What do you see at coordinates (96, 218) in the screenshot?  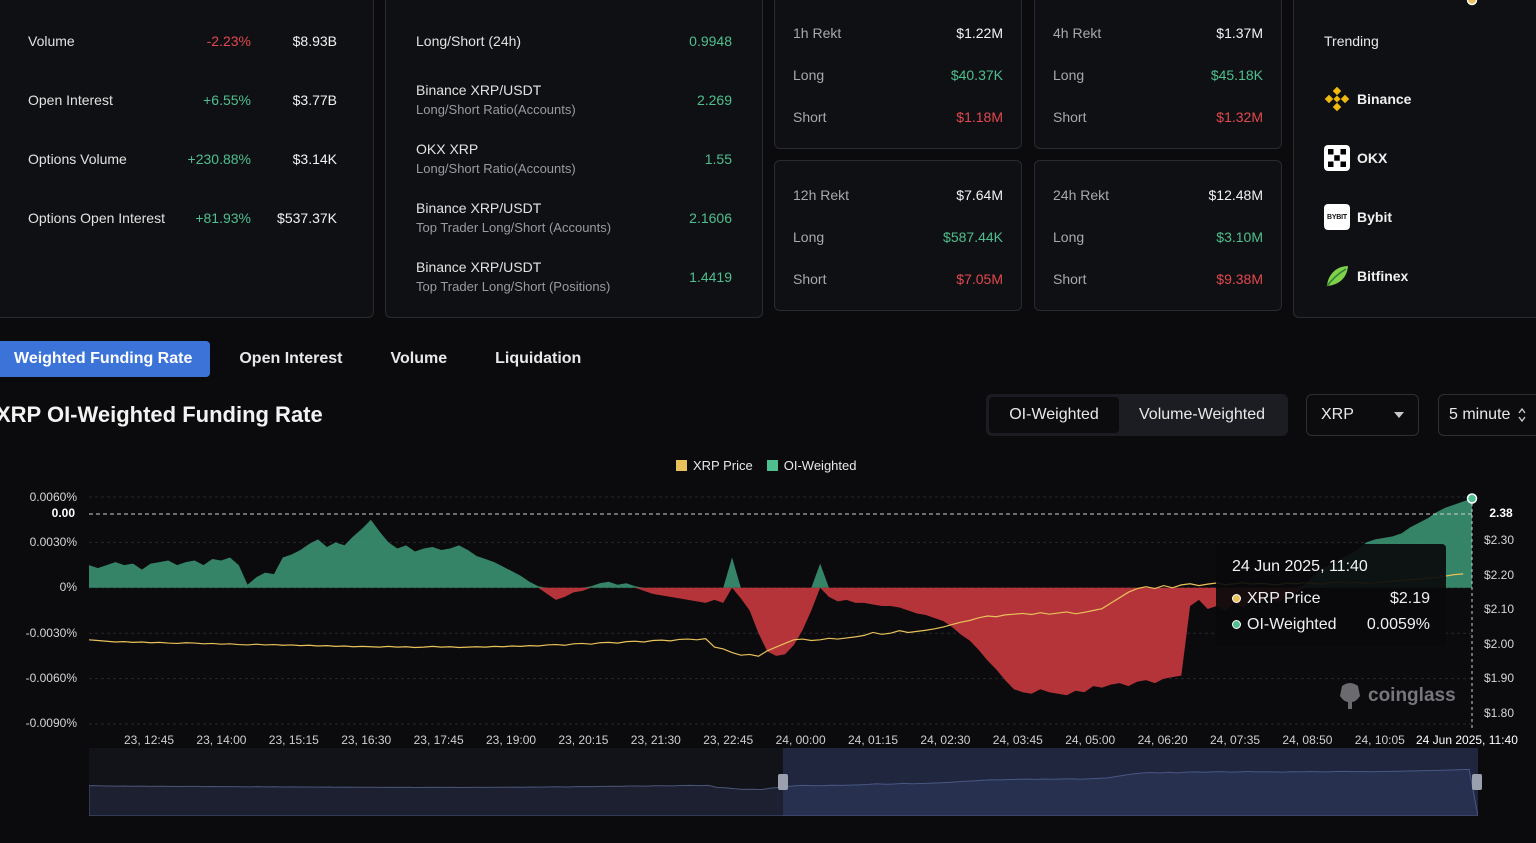 I see `stat-label: Options Open Interest` at bounding box center [96, 218].